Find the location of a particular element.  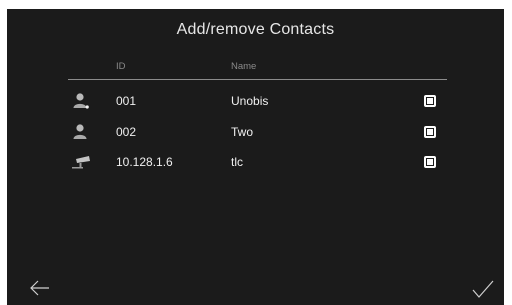

header-divider is located at coordinates (257, 79).